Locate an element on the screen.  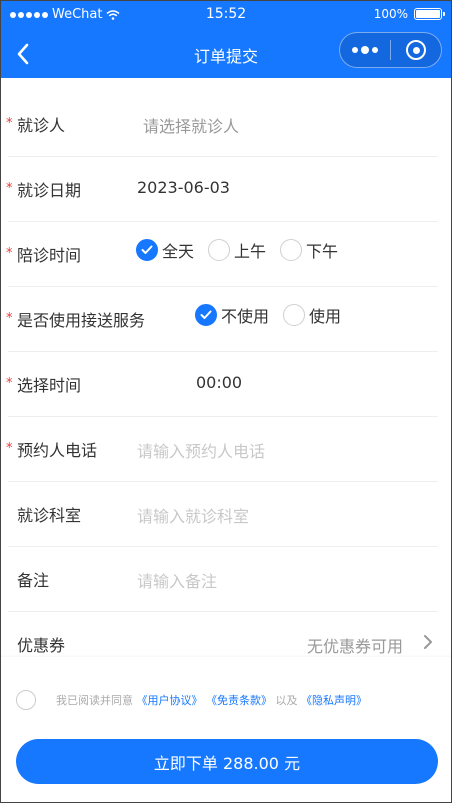
header-bar: WeChat 15:52 100% 订单提交 is located at coordinates (226, 39).